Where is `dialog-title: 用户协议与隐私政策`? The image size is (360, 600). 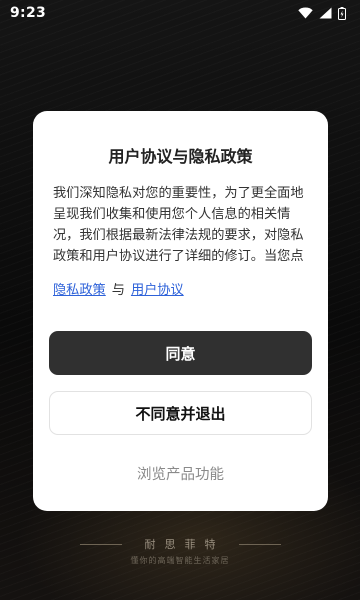 dialog-title: 用户协议与隐私政策 is located at coordinates (180, 156).